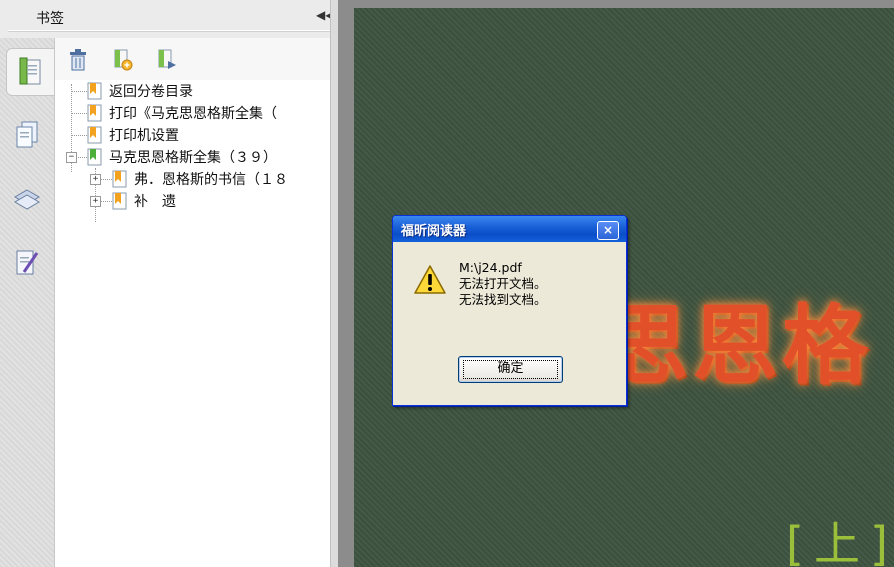  I want to click on cover-volume-text: [上], so click(840, 542).